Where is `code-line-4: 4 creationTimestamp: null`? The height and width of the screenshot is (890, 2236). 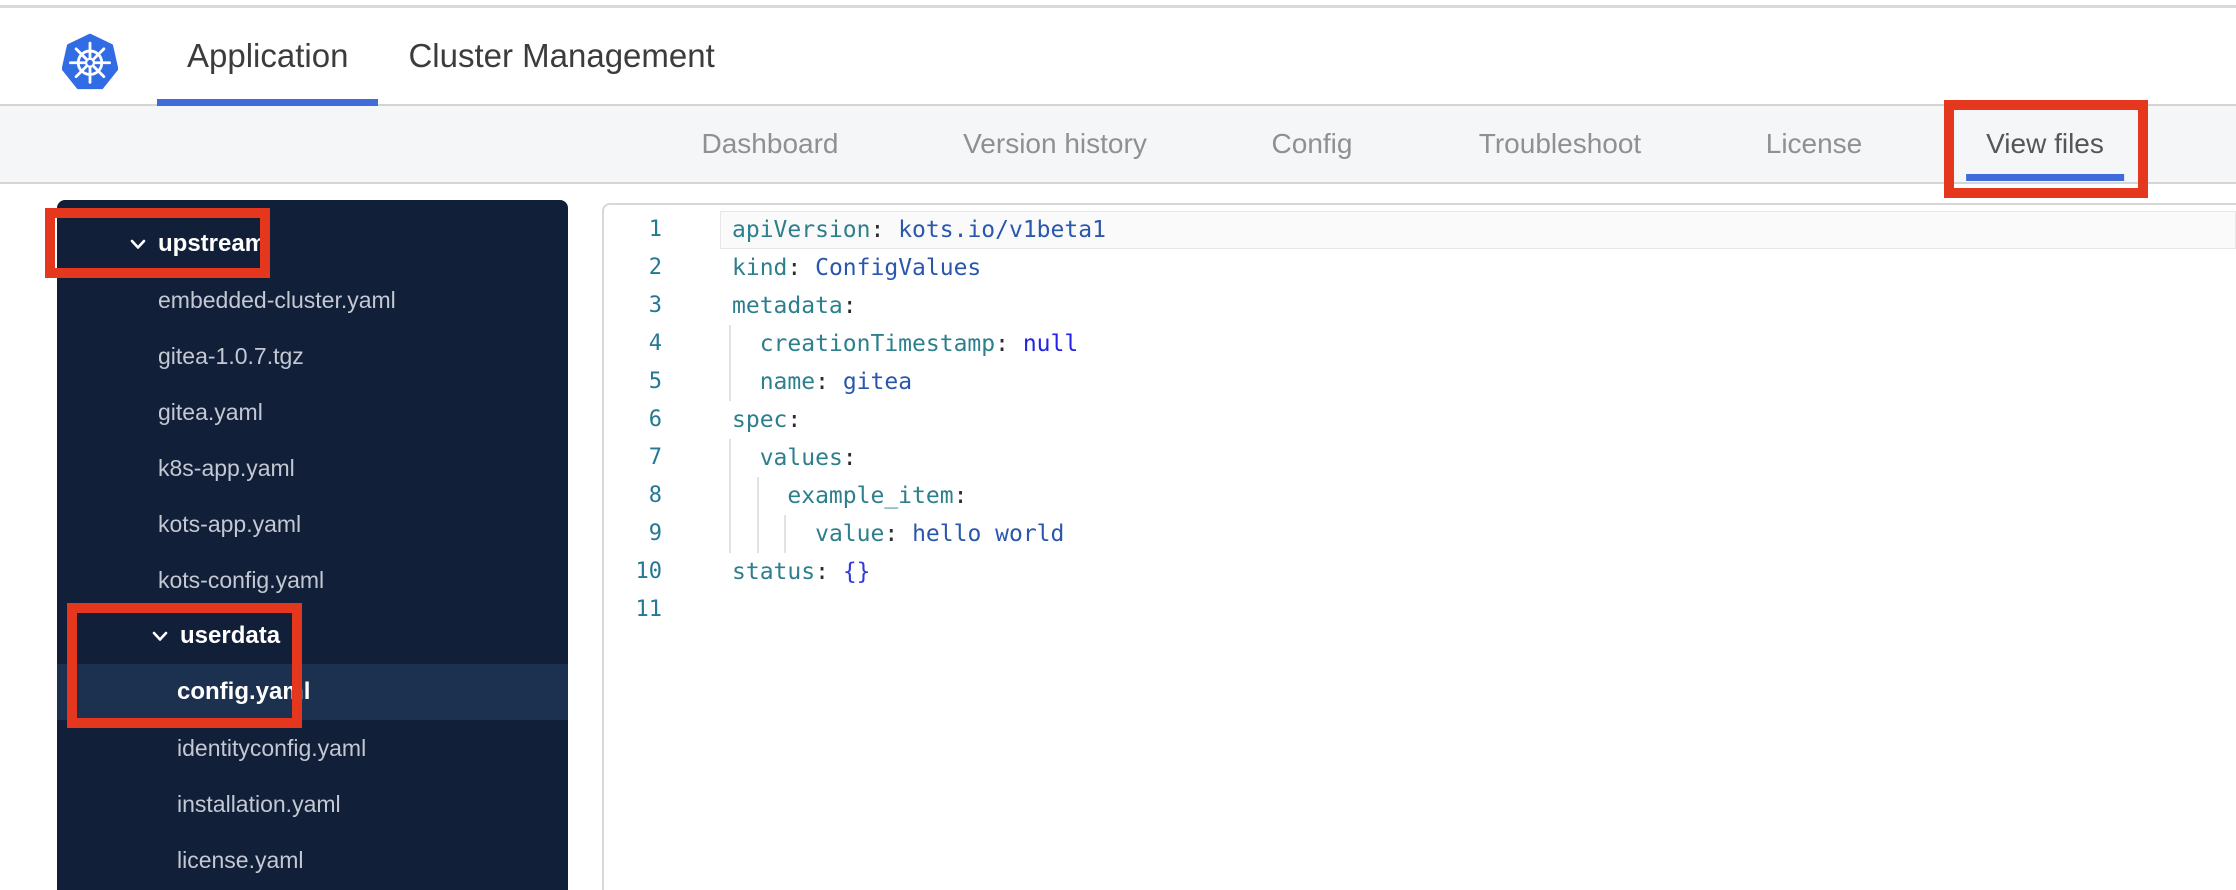 code-line-4: 4 creationTimestamp: null is located at coordinates (1420, 344).